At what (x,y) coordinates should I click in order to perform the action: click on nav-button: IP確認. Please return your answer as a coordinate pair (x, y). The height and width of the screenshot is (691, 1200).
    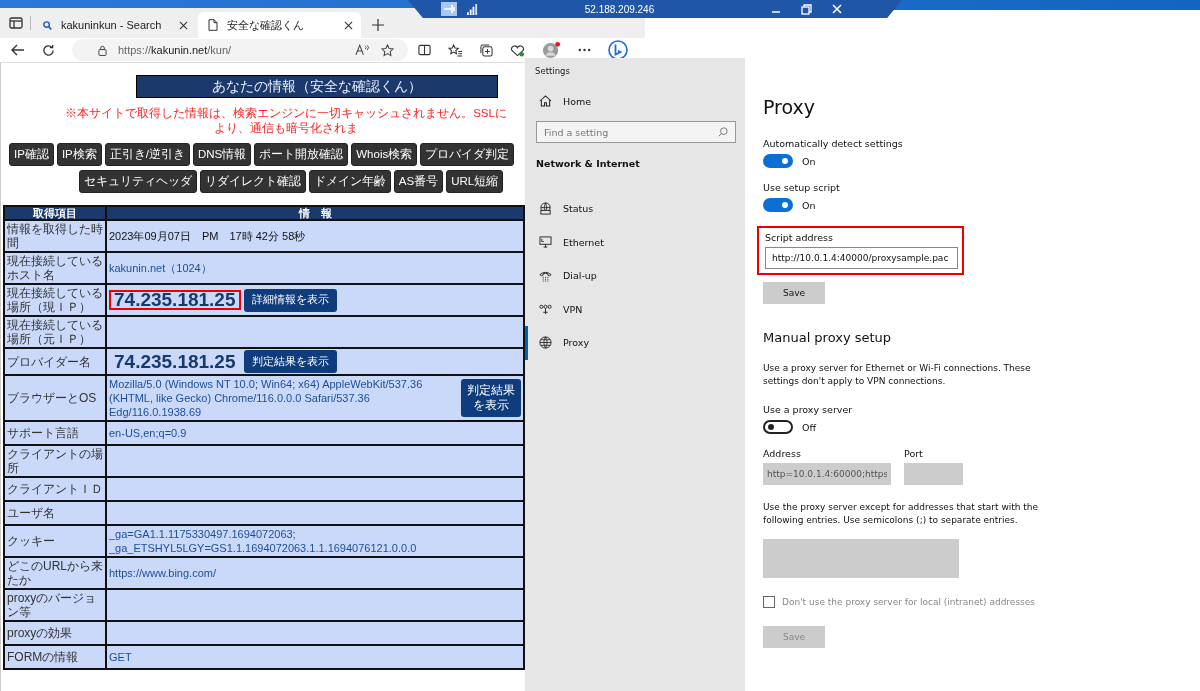
    Looking at the image, I should click on (31, 154).